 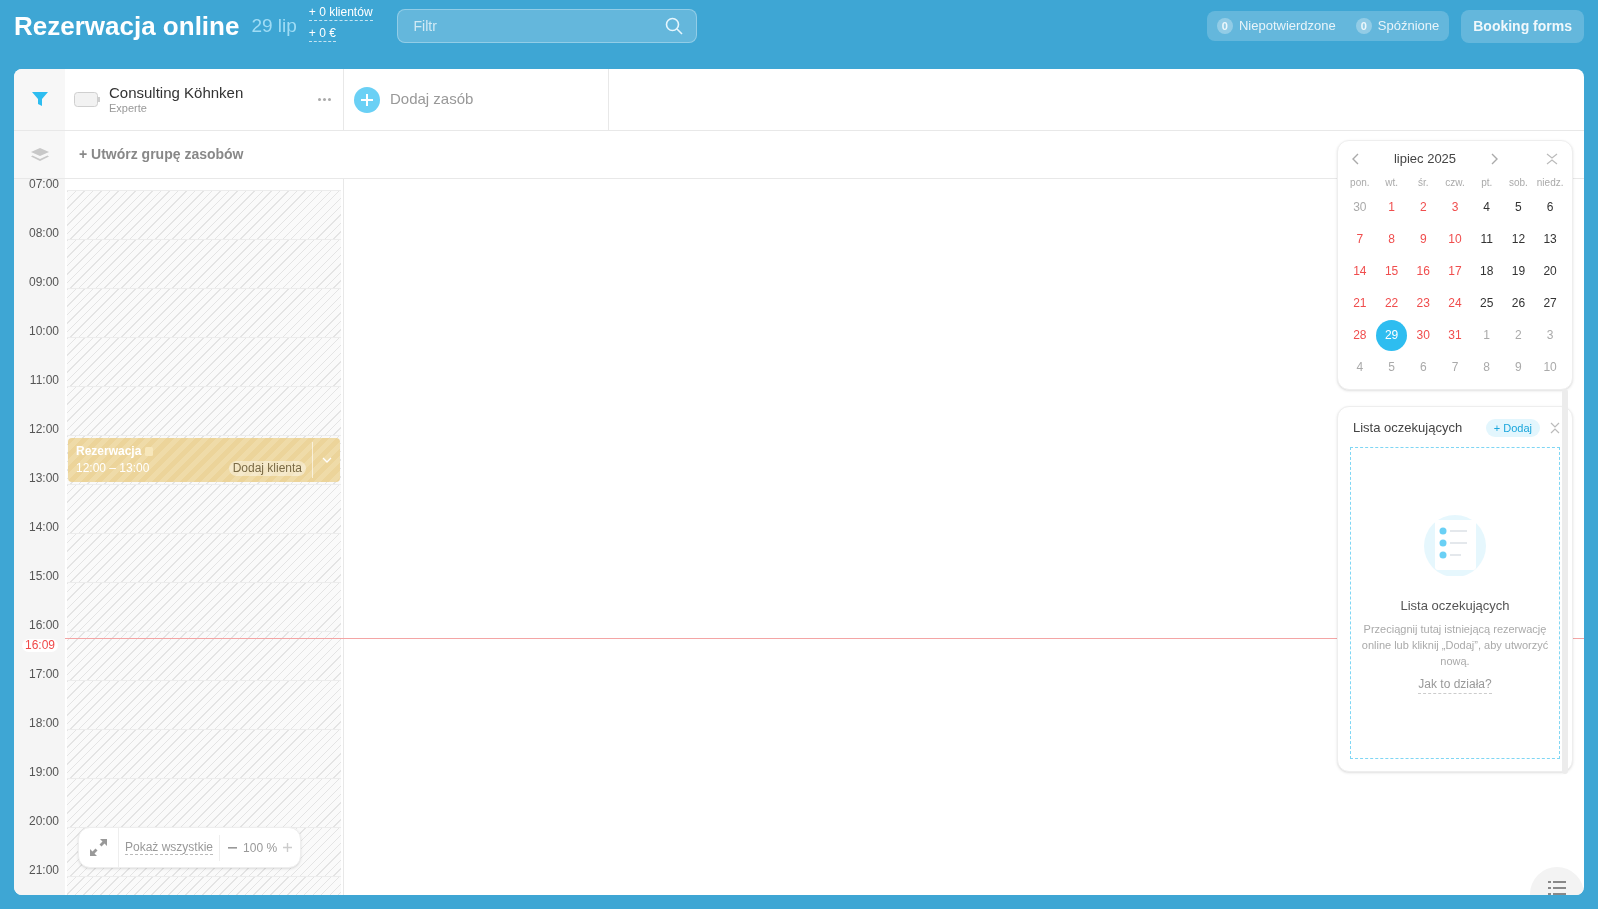 What do you see at coordinates (43, 233) in the screenshot?
I see `time-label: 08:00` at bounding box center [43, 233].